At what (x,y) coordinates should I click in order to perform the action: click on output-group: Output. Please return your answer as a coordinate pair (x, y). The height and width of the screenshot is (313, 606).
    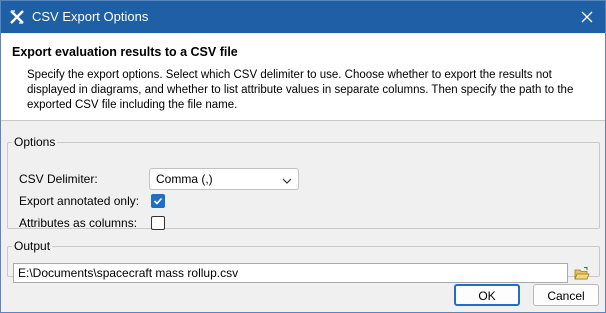
    Looking at the image, I should click on (303, 261).